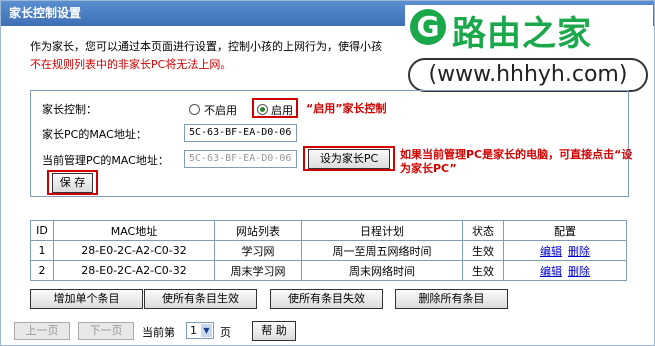 Image resolution: width=655 pixels, height=346 pixels. I want to click on col-status-header: 状态, so click(483, 230).